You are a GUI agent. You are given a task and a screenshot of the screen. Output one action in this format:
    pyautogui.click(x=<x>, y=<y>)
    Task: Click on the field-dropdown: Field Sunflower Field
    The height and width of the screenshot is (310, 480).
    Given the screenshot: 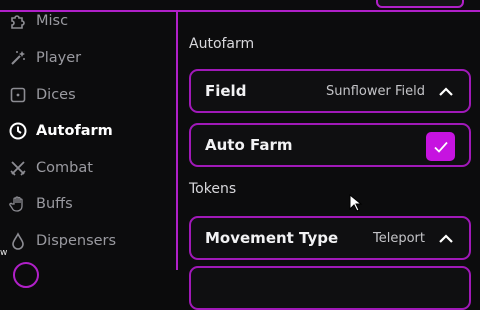 What is the action you would take?
    pyautogui.click(x=330, y=91)
    